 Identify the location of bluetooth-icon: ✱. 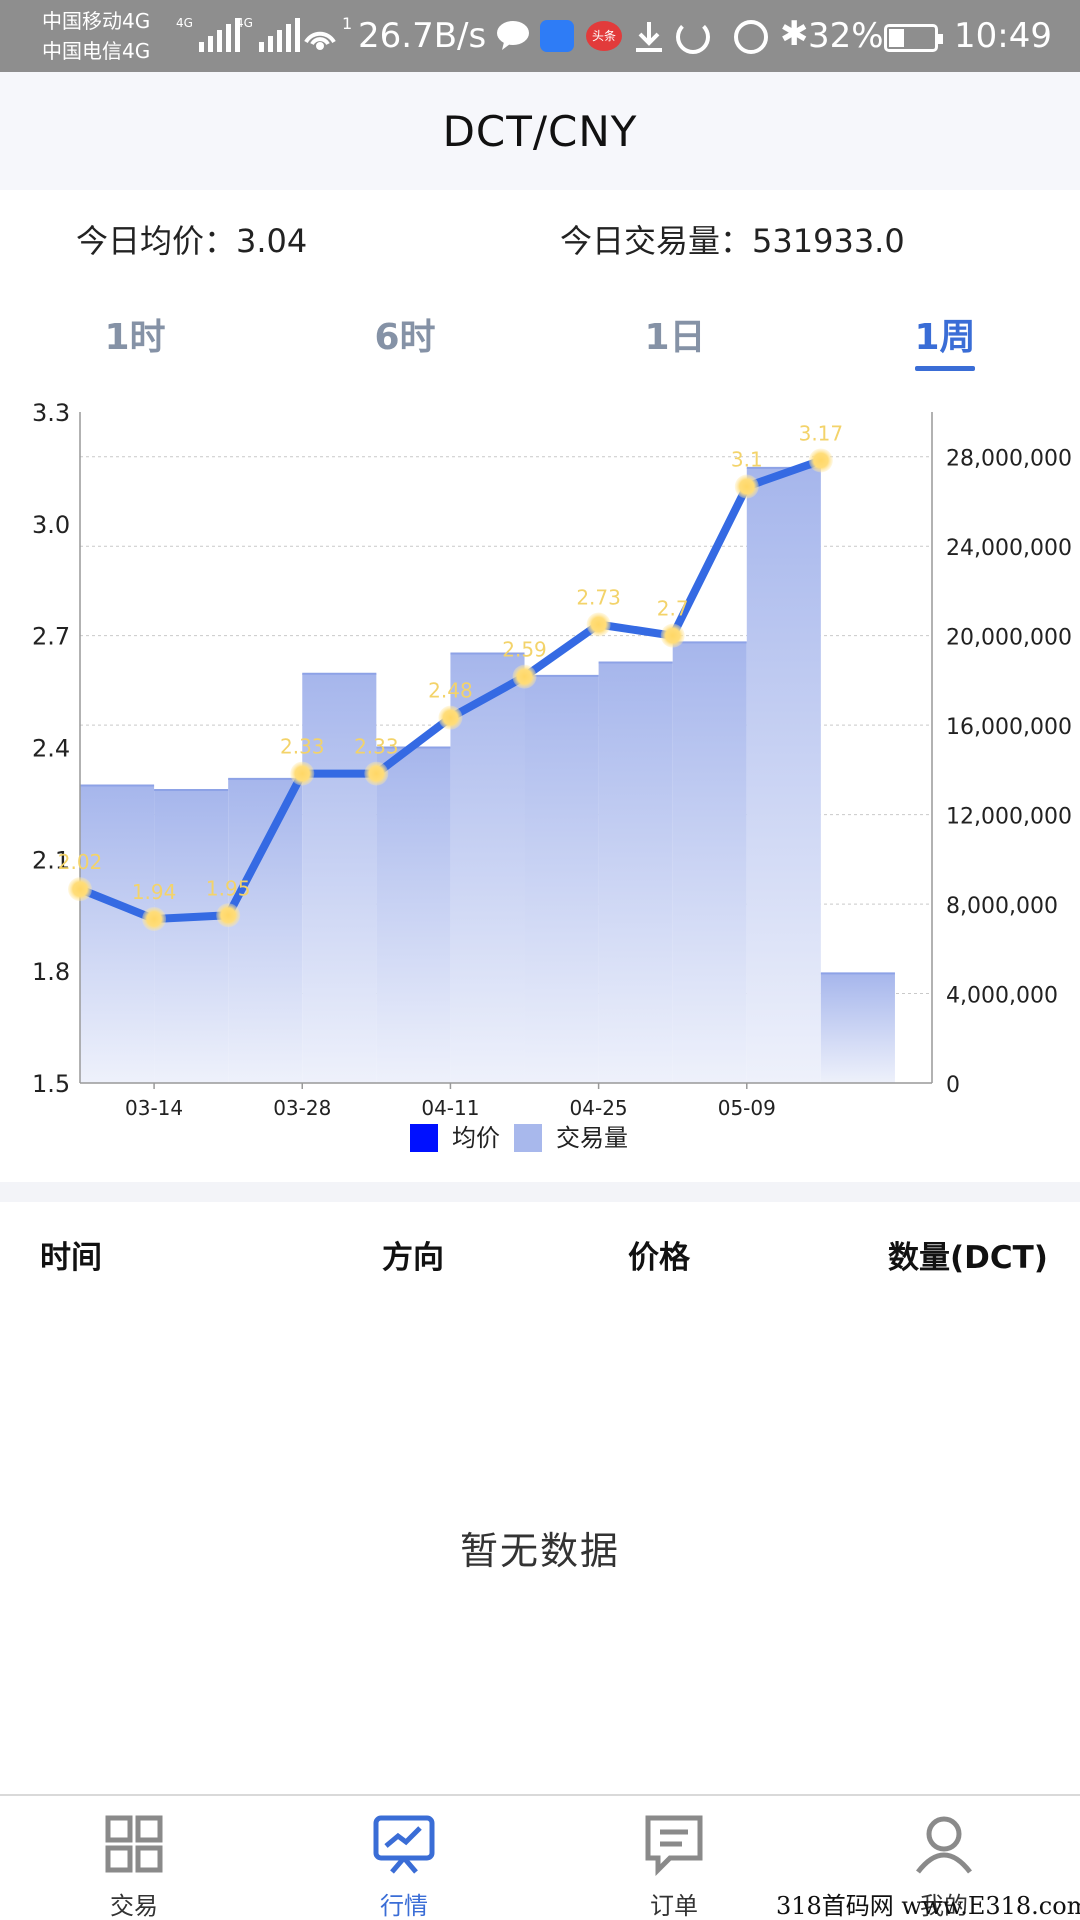
(794, 34).